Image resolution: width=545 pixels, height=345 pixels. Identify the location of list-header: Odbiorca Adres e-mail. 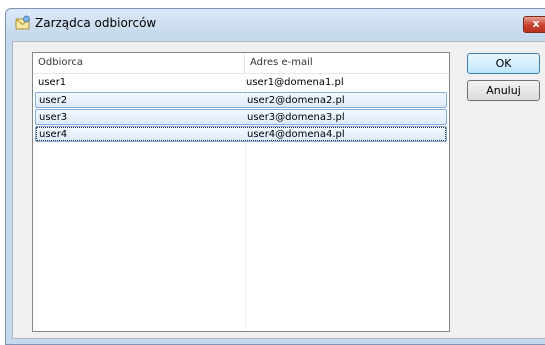
(241, 63).